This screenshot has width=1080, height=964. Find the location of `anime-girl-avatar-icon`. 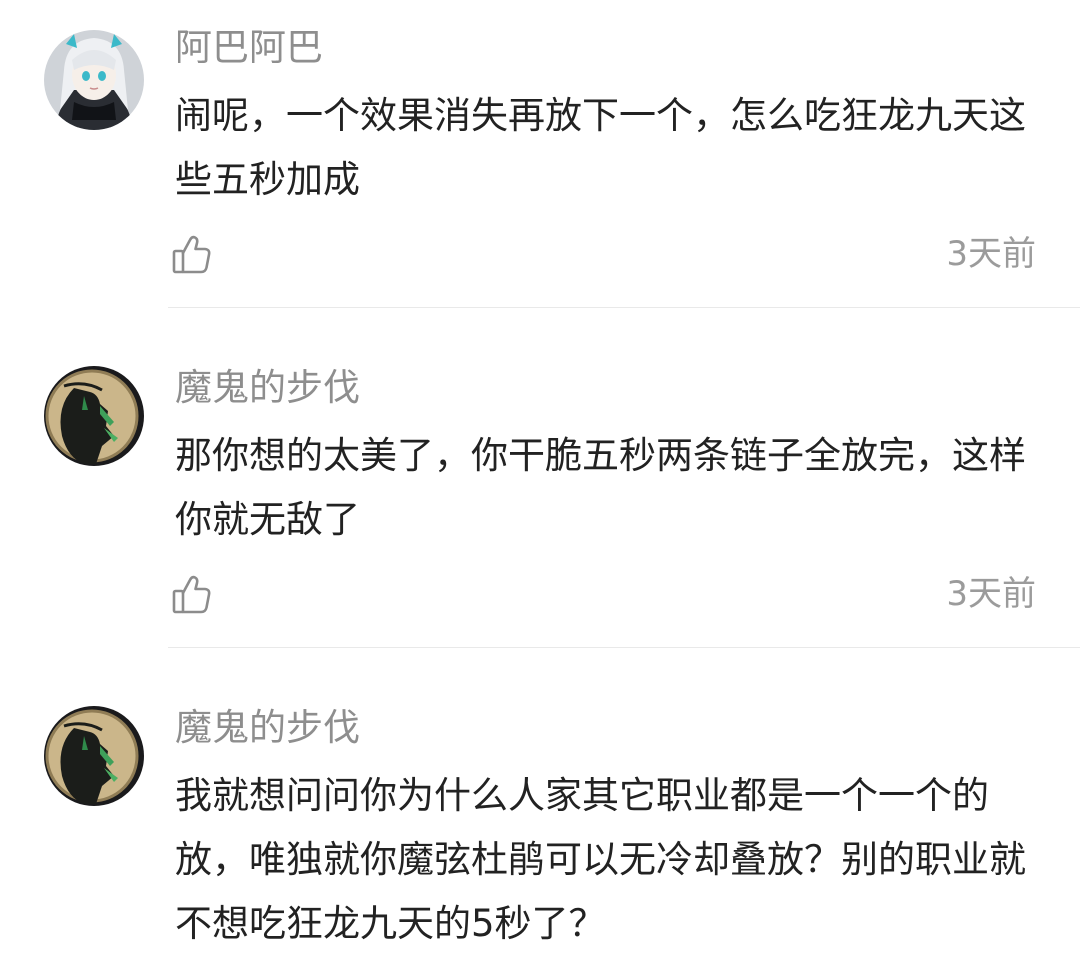

anime-girl-avatar-icon is located at coordinates (94, 80).